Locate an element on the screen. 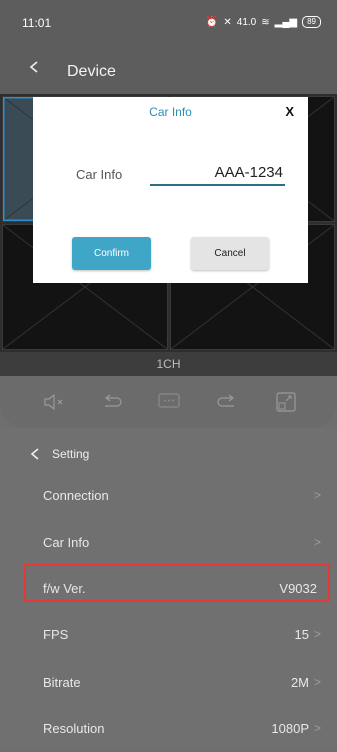 The height and width of the screenshot is (752, 337). confirm-button: Confirm is located at coordinates (111, 253).